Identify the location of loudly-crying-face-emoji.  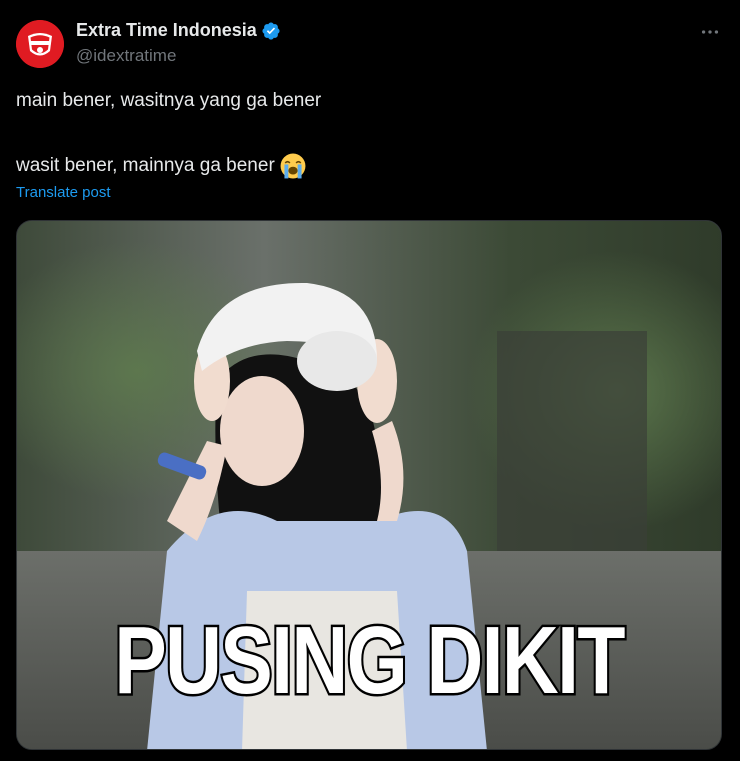
(293, 166).